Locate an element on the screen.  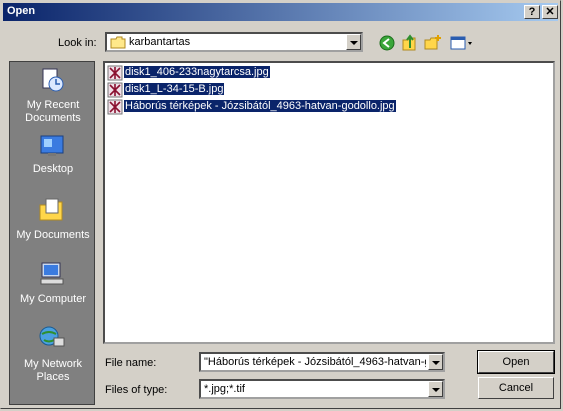
place-desktop: Desktop is located at coordinates (53, 157).